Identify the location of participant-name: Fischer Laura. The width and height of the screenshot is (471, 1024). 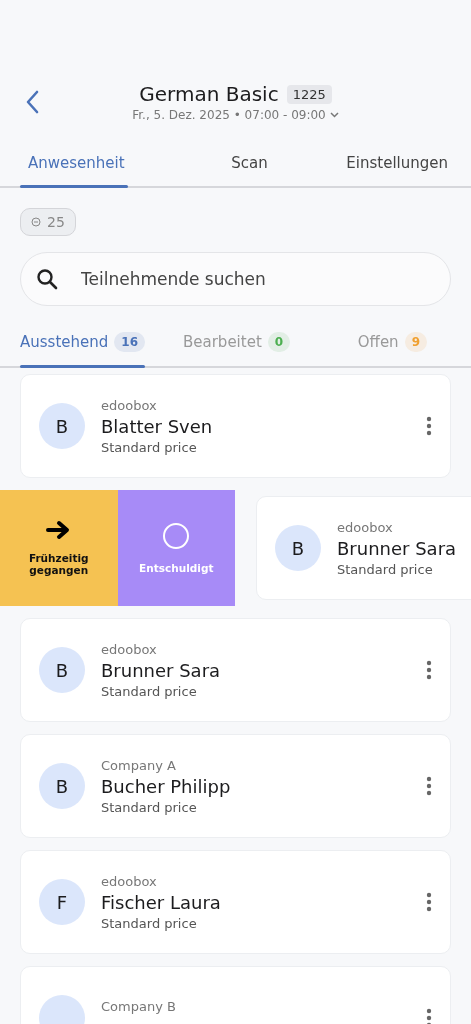
(161, 902).